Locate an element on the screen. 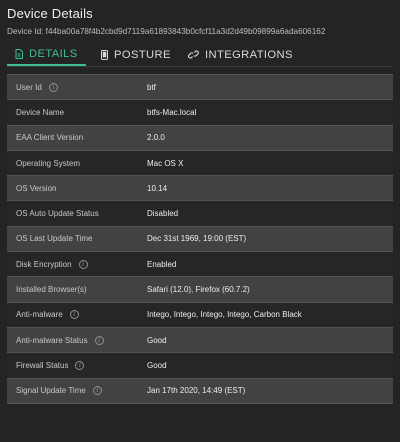 The width and height of the screenshot is (400, 442). row-label: Anti-malware Status is located at coordinates (52, 340).